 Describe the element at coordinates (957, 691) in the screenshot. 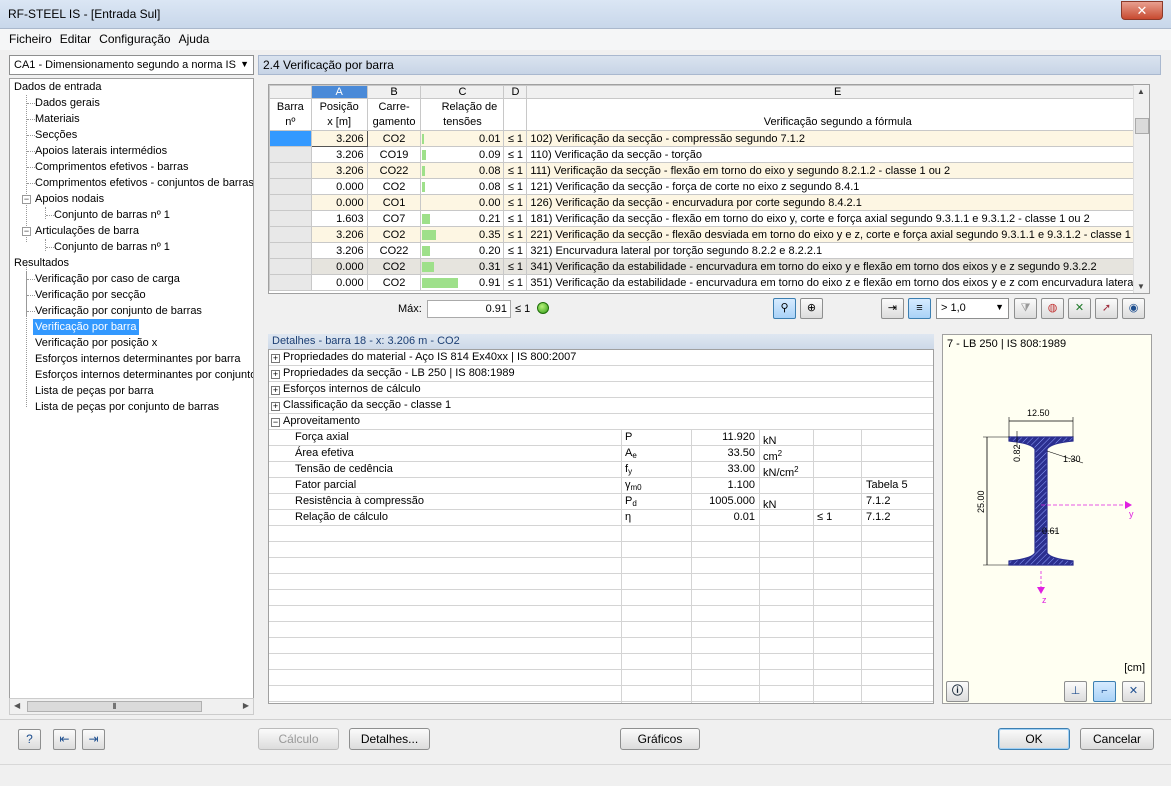

I see `info-icon: ⓘ` at that location.